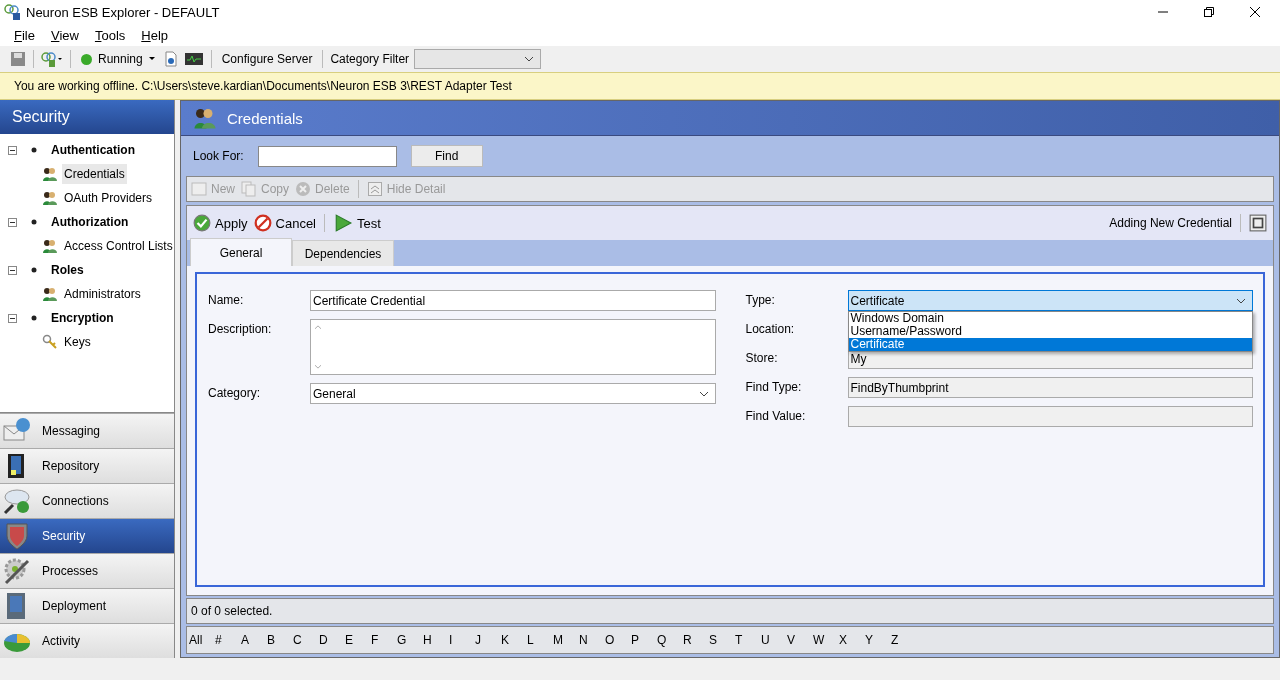 This screenshot has width=1280, height=680. What do you see at coordinates (410, 640) in the screenshot?
I see `alphabet-filter-link: G` at bounding box center [410, 640].